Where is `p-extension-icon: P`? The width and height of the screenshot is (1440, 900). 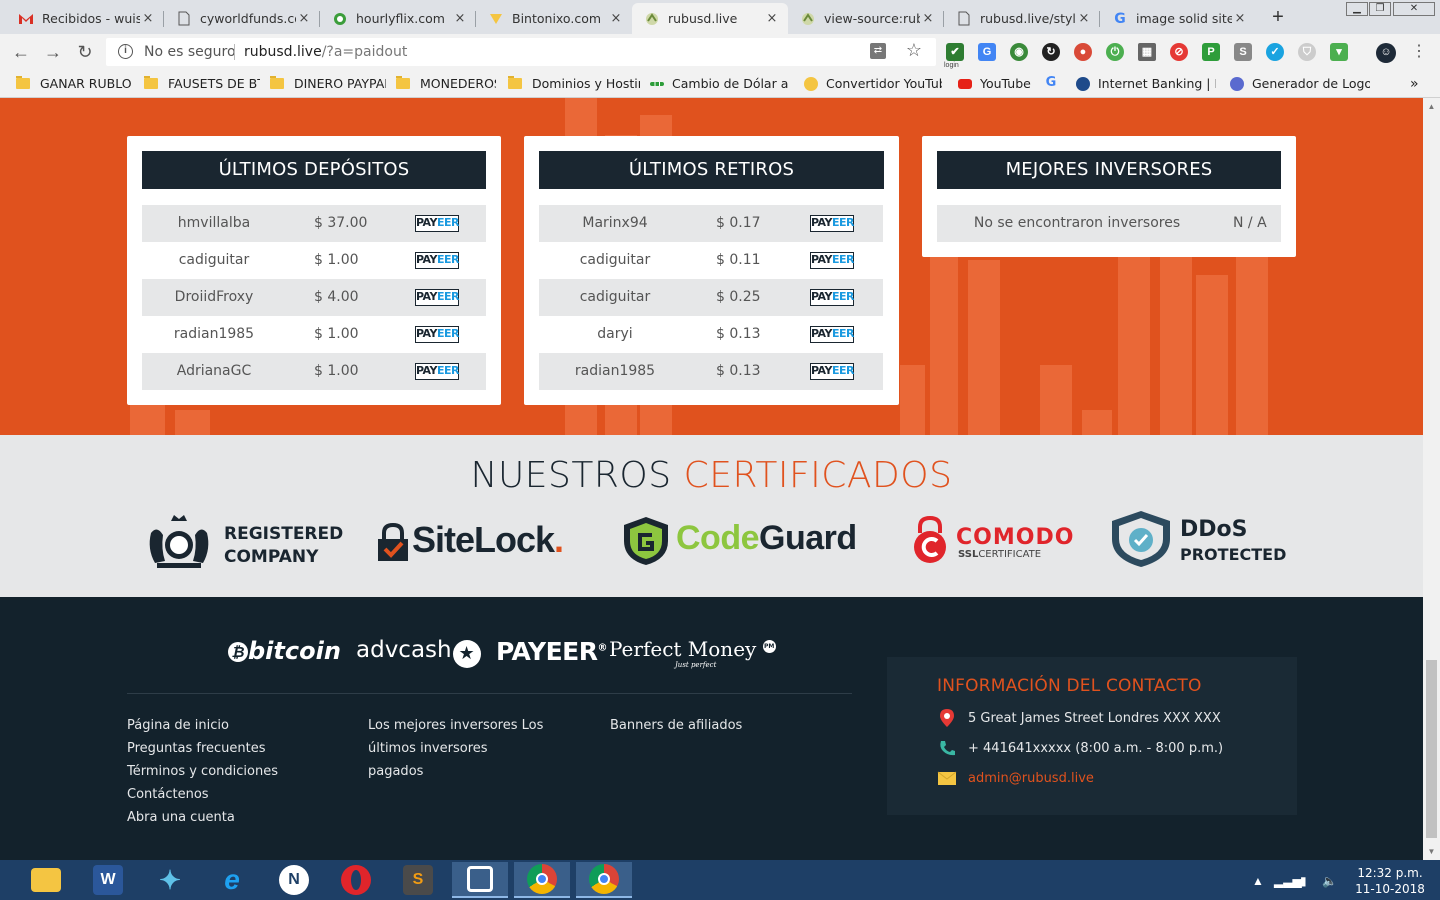
p-extension-icon: P is located at coordinates (1211, 52).